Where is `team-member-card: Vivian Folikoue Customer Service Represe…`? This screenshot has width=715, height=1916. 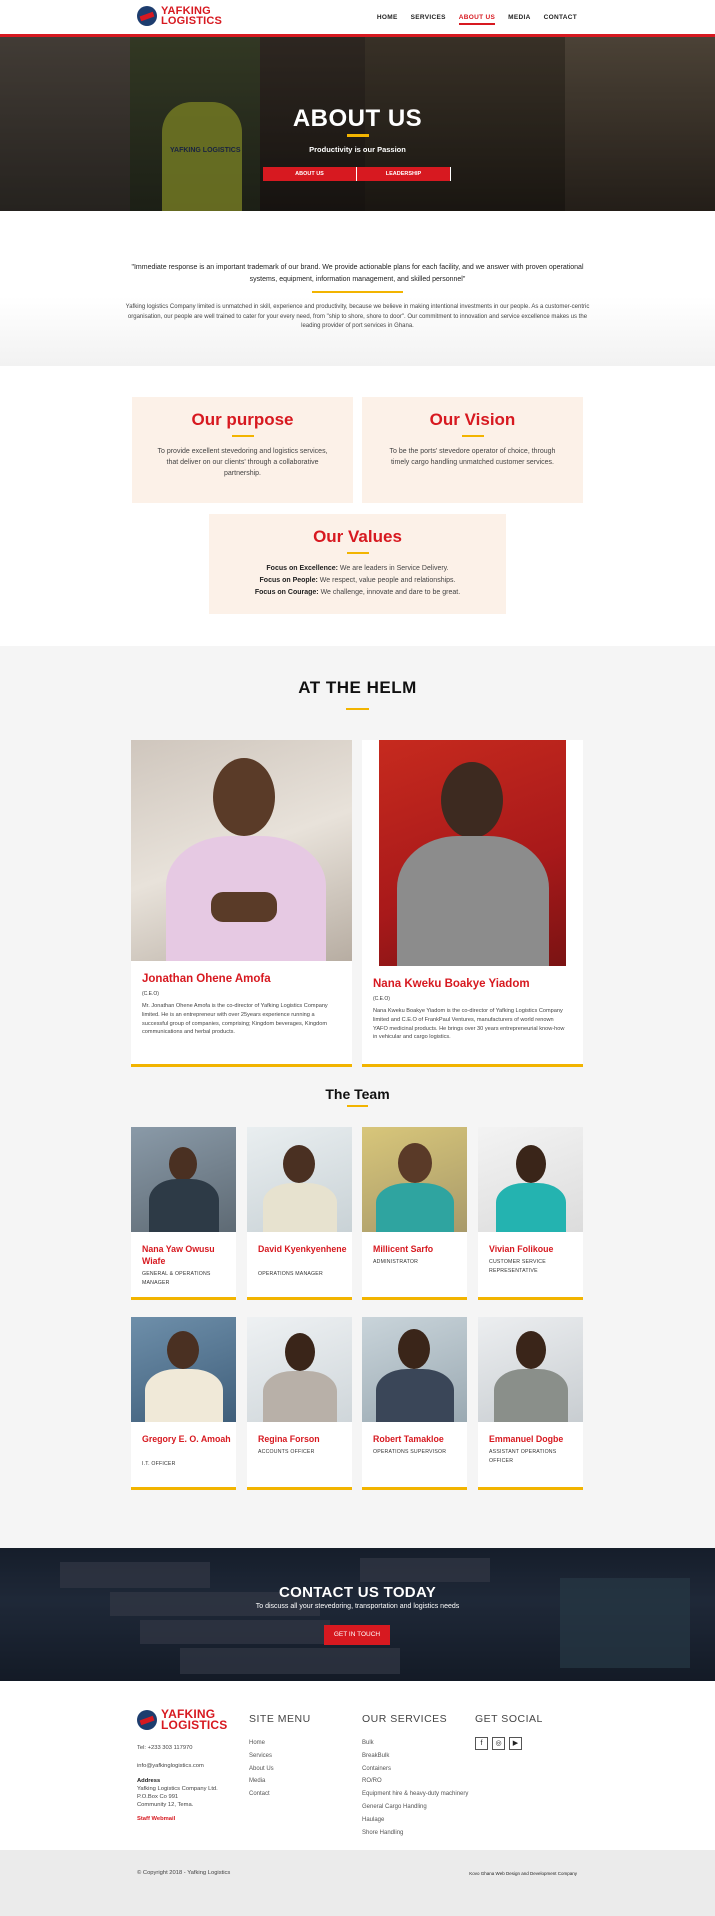 team-member-card: Vivian Folikoue Customer Service Represe… is located at coordinates (530, 1213).